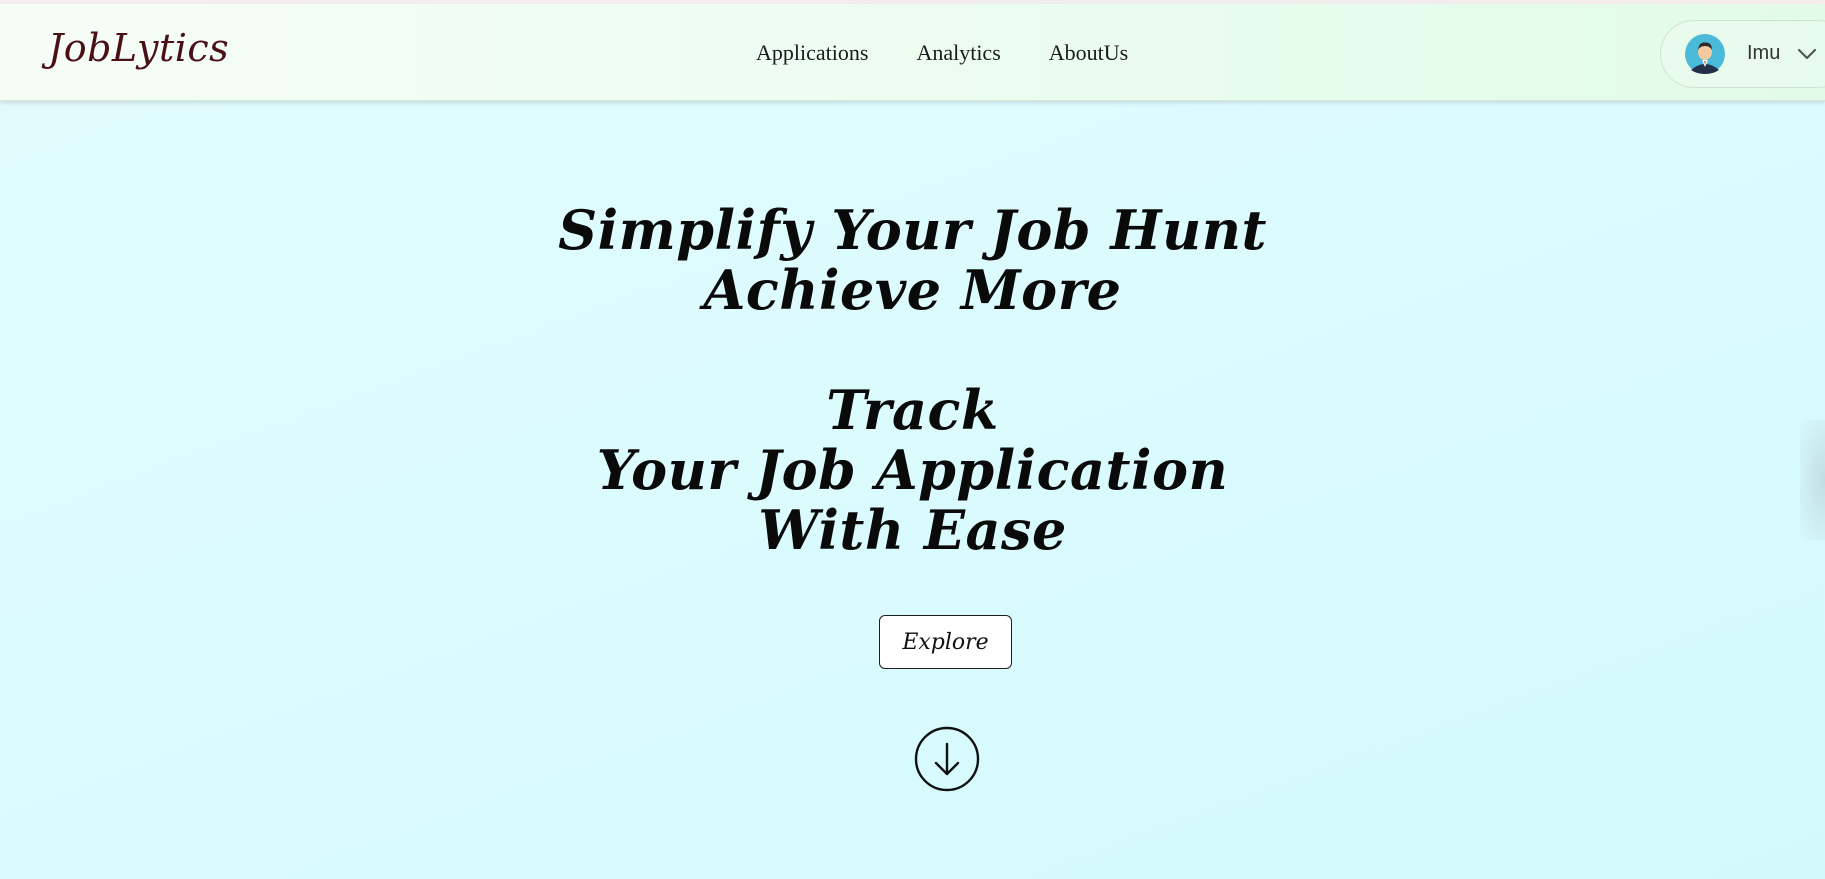 The height and width of the screenshot is (879, 1825). Describe the element at coordinates (912, 410) in the screenshot. I see `hero-tagline-line: Track` at that location.